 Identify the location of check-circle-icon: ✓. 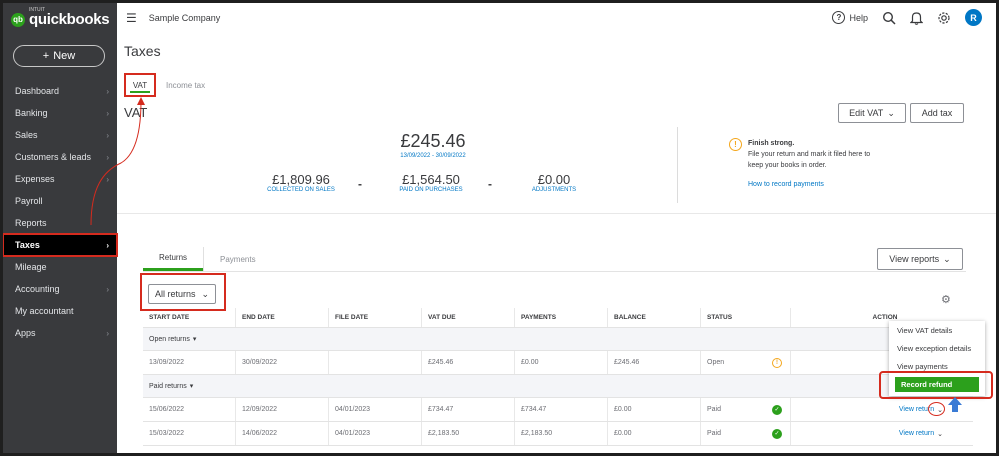
(777, 433).